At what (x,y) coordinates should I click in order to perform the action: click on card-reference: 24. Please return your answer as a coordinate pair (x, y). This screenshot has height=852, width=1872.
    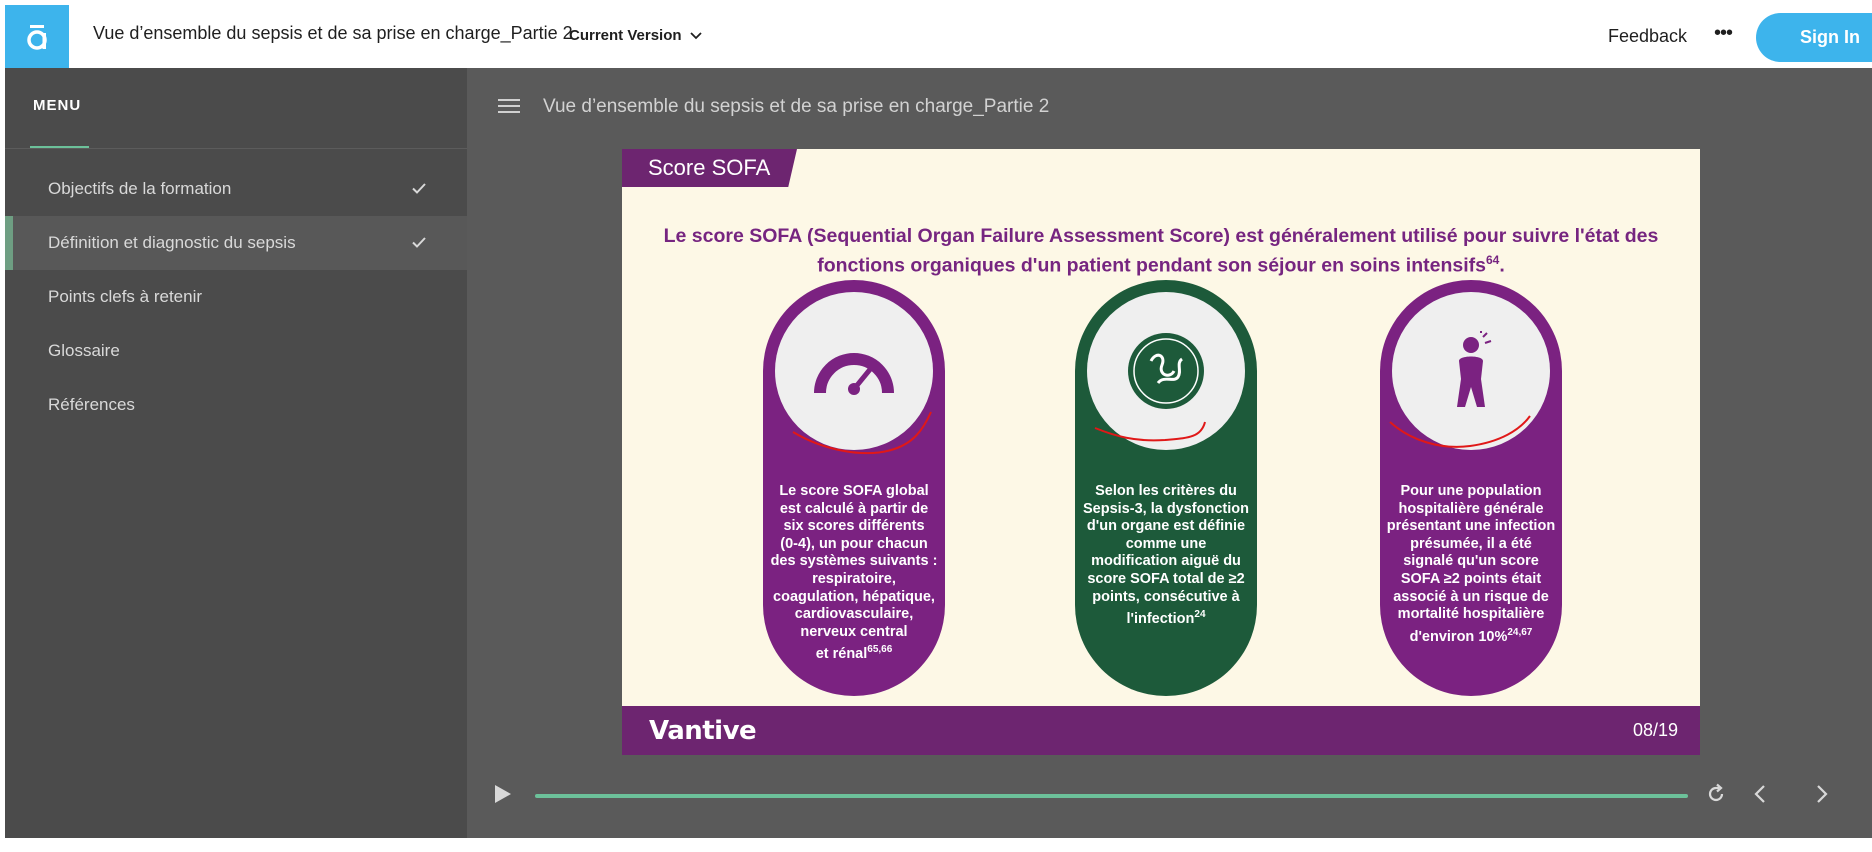
    Looking at the image, I should click on (1200, 615).